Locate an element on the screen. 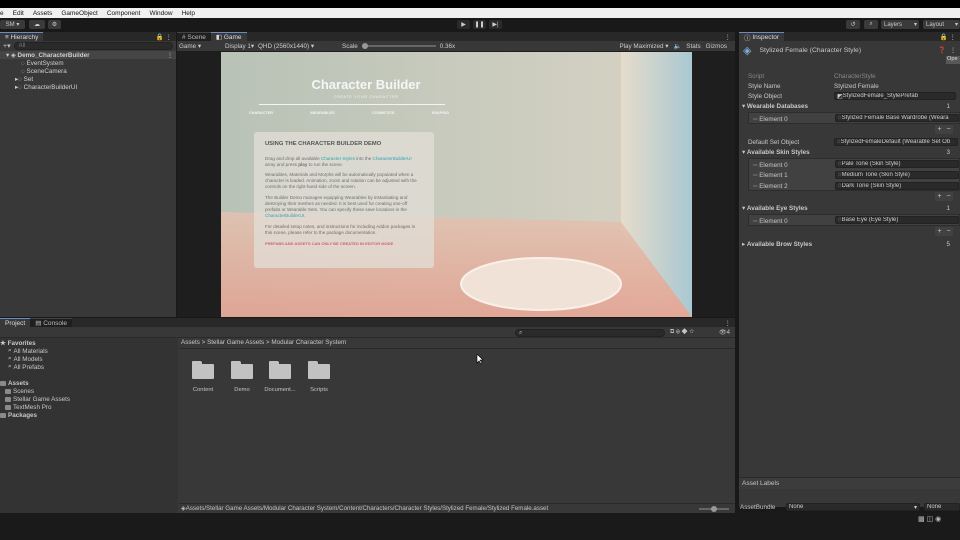 This screenshot has width=960, height=540. filter-icons: ⧉ ⊕ ◆ ☆ is located at coordinates (682, 332).